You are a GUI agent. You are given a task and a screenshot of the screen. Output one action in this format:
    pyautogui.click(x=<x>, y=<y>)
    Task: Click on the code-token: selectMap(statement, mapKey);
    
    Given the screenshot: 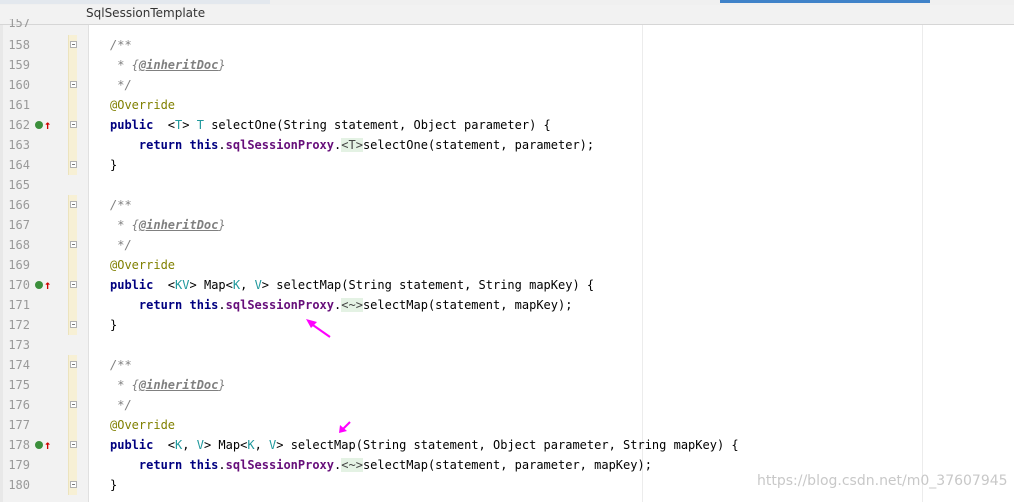 What is the action you would take?
    pyautogui.click(x=467, y=305)
    